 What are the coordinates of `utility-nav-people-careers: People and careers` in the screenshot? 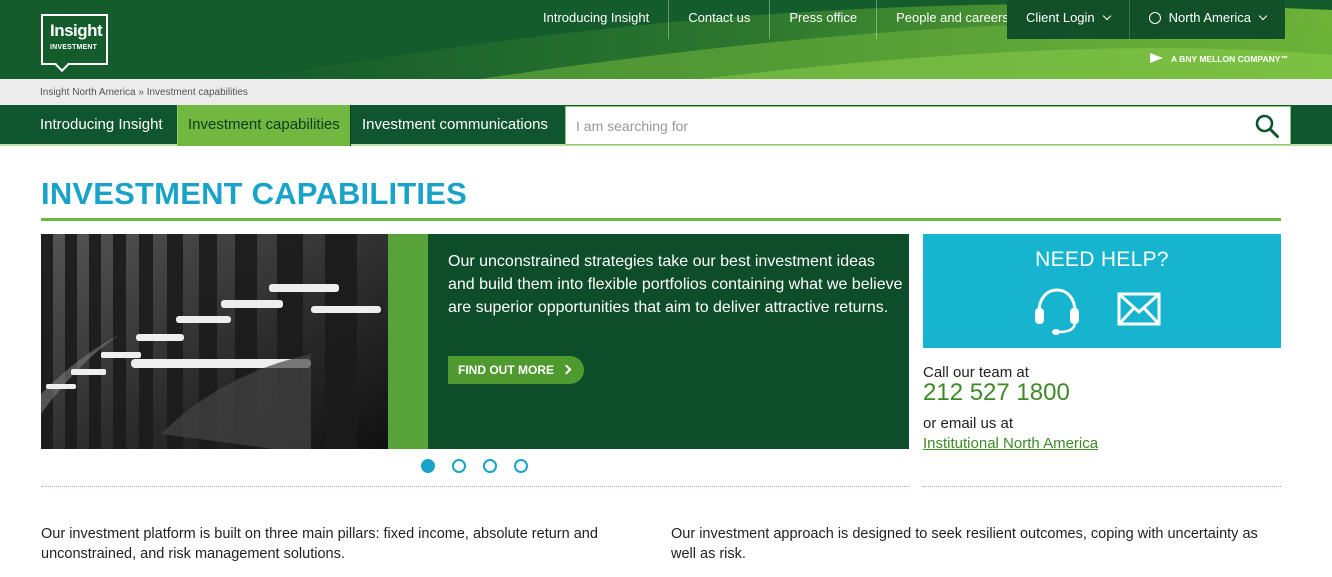 It's located at (952, 19).